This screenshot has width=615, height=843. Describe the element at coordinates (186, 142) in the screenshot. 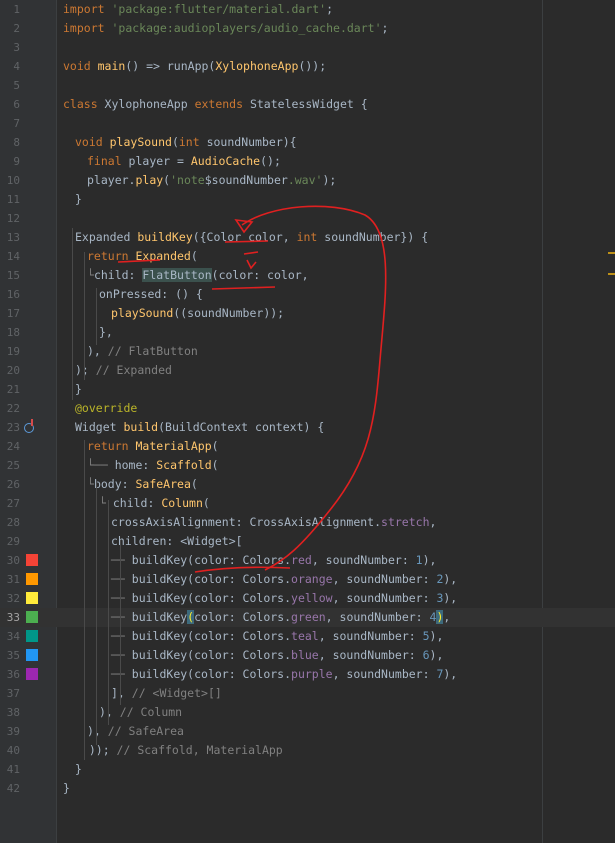

I see `code-text: void playSound(int soundNumber){` at that location.